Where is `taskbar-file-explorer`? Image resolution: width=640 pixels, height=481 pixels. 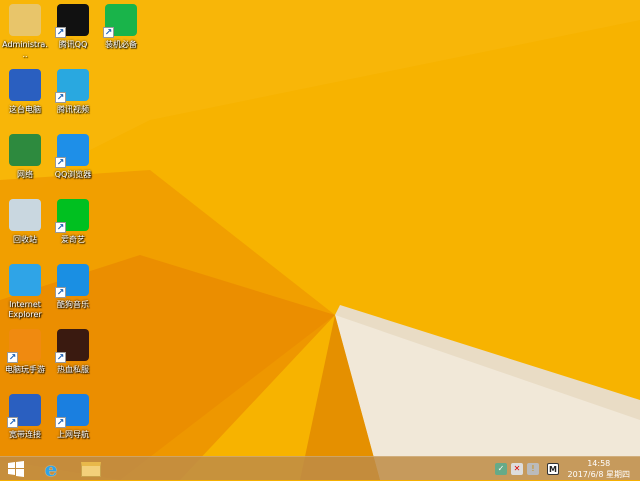 taskbar-file-explorer is located at coordinates (91, 469).